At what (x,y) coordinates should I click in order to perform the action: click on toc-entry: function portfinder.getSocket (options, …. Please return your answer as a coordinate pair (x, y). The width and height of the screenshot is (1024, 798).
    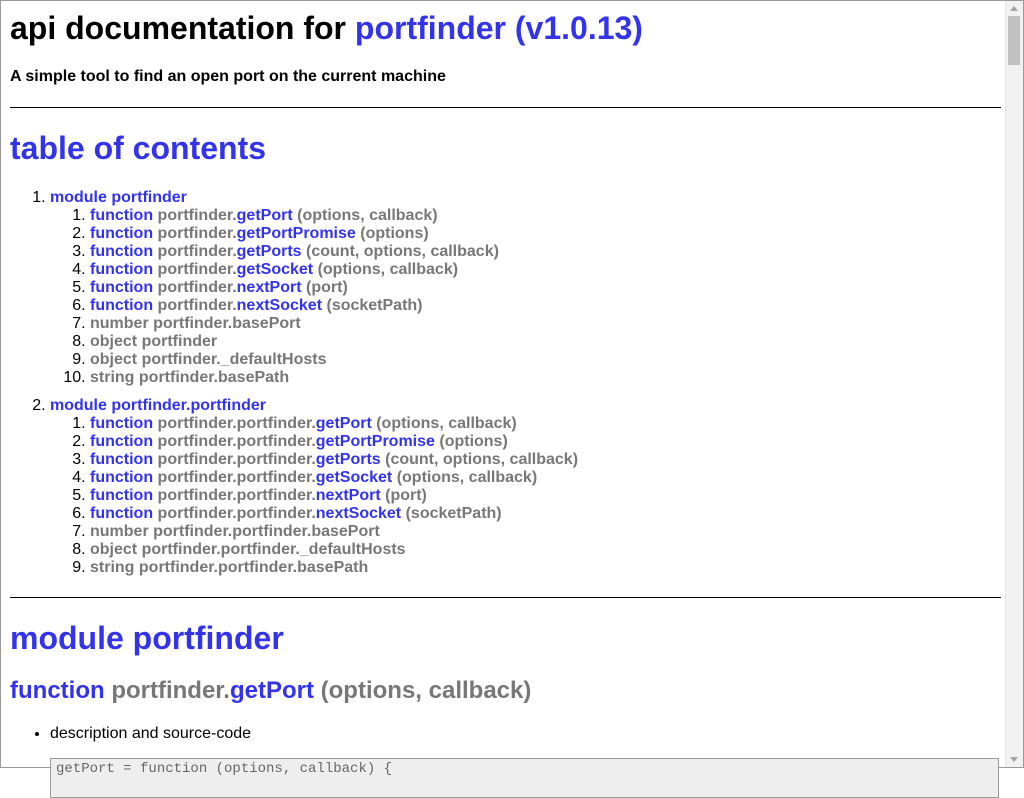
    Looking at the image, I should click on (334, 270).